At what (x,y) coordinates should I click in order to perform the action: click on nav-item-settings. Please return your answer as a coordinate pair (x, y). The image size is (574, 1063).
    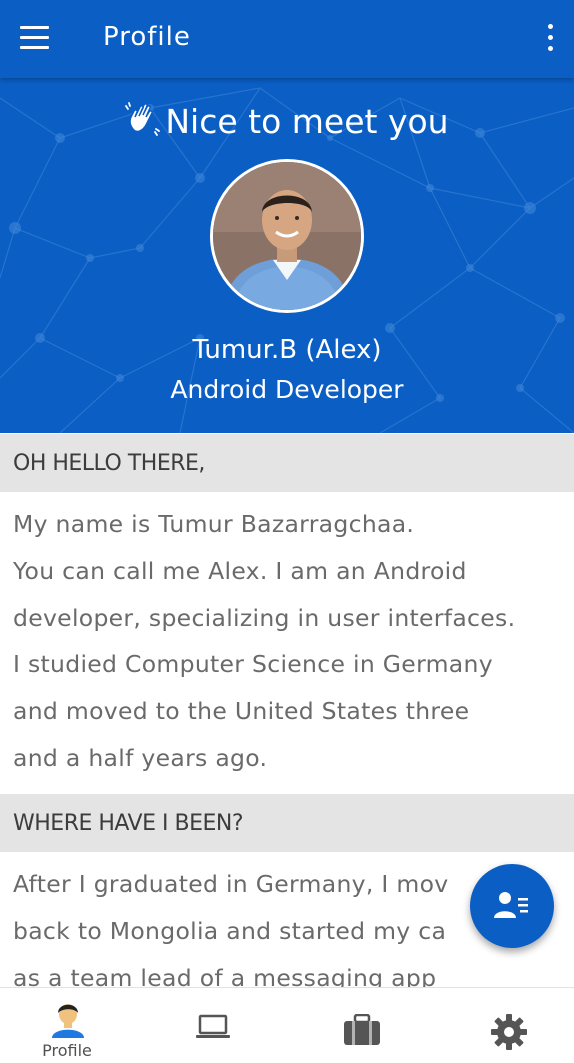
    Looking at the image, I should click on (504, 1025).